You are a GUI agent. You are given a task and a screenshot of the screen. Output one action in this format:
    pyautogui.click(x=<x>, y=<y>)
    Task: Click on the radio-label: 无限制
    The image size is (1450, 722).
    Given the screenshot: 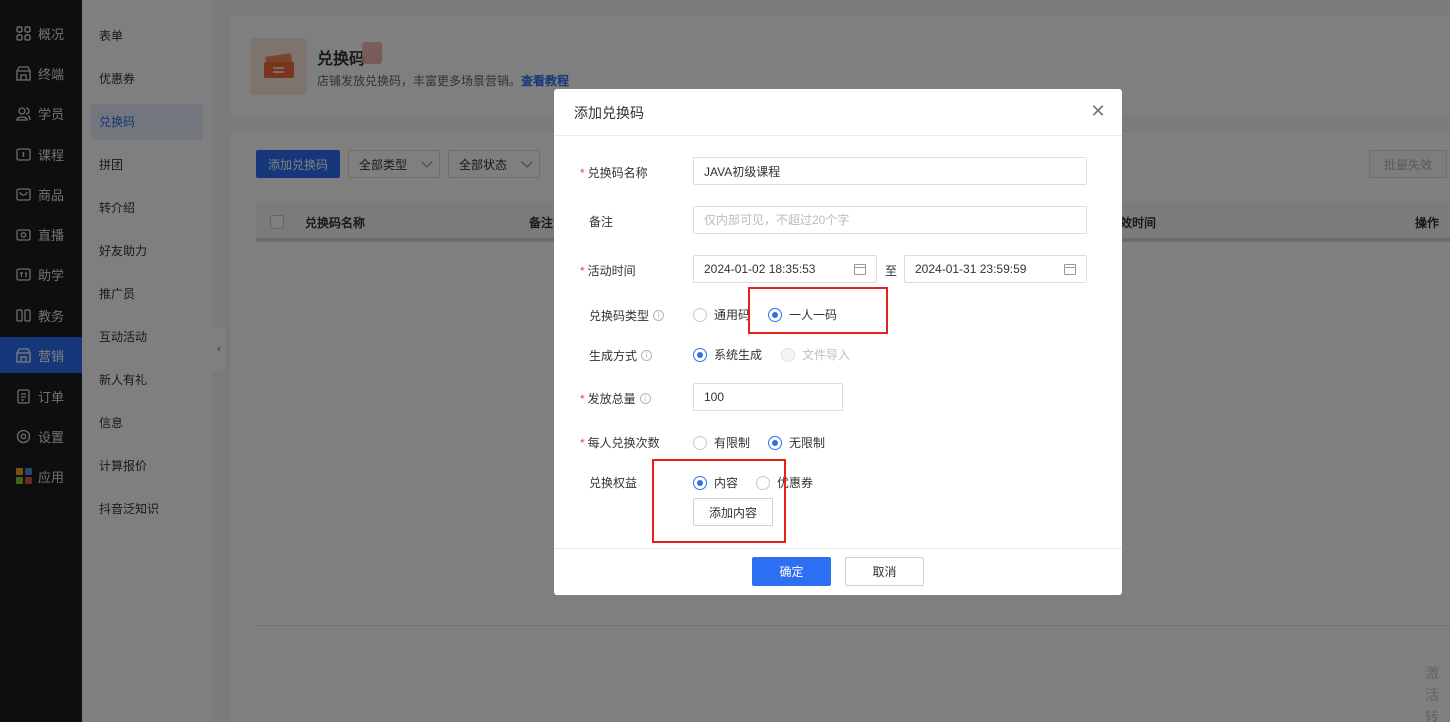 What is the action you would take?
    pyautogui.click(x=807, y=443)
    